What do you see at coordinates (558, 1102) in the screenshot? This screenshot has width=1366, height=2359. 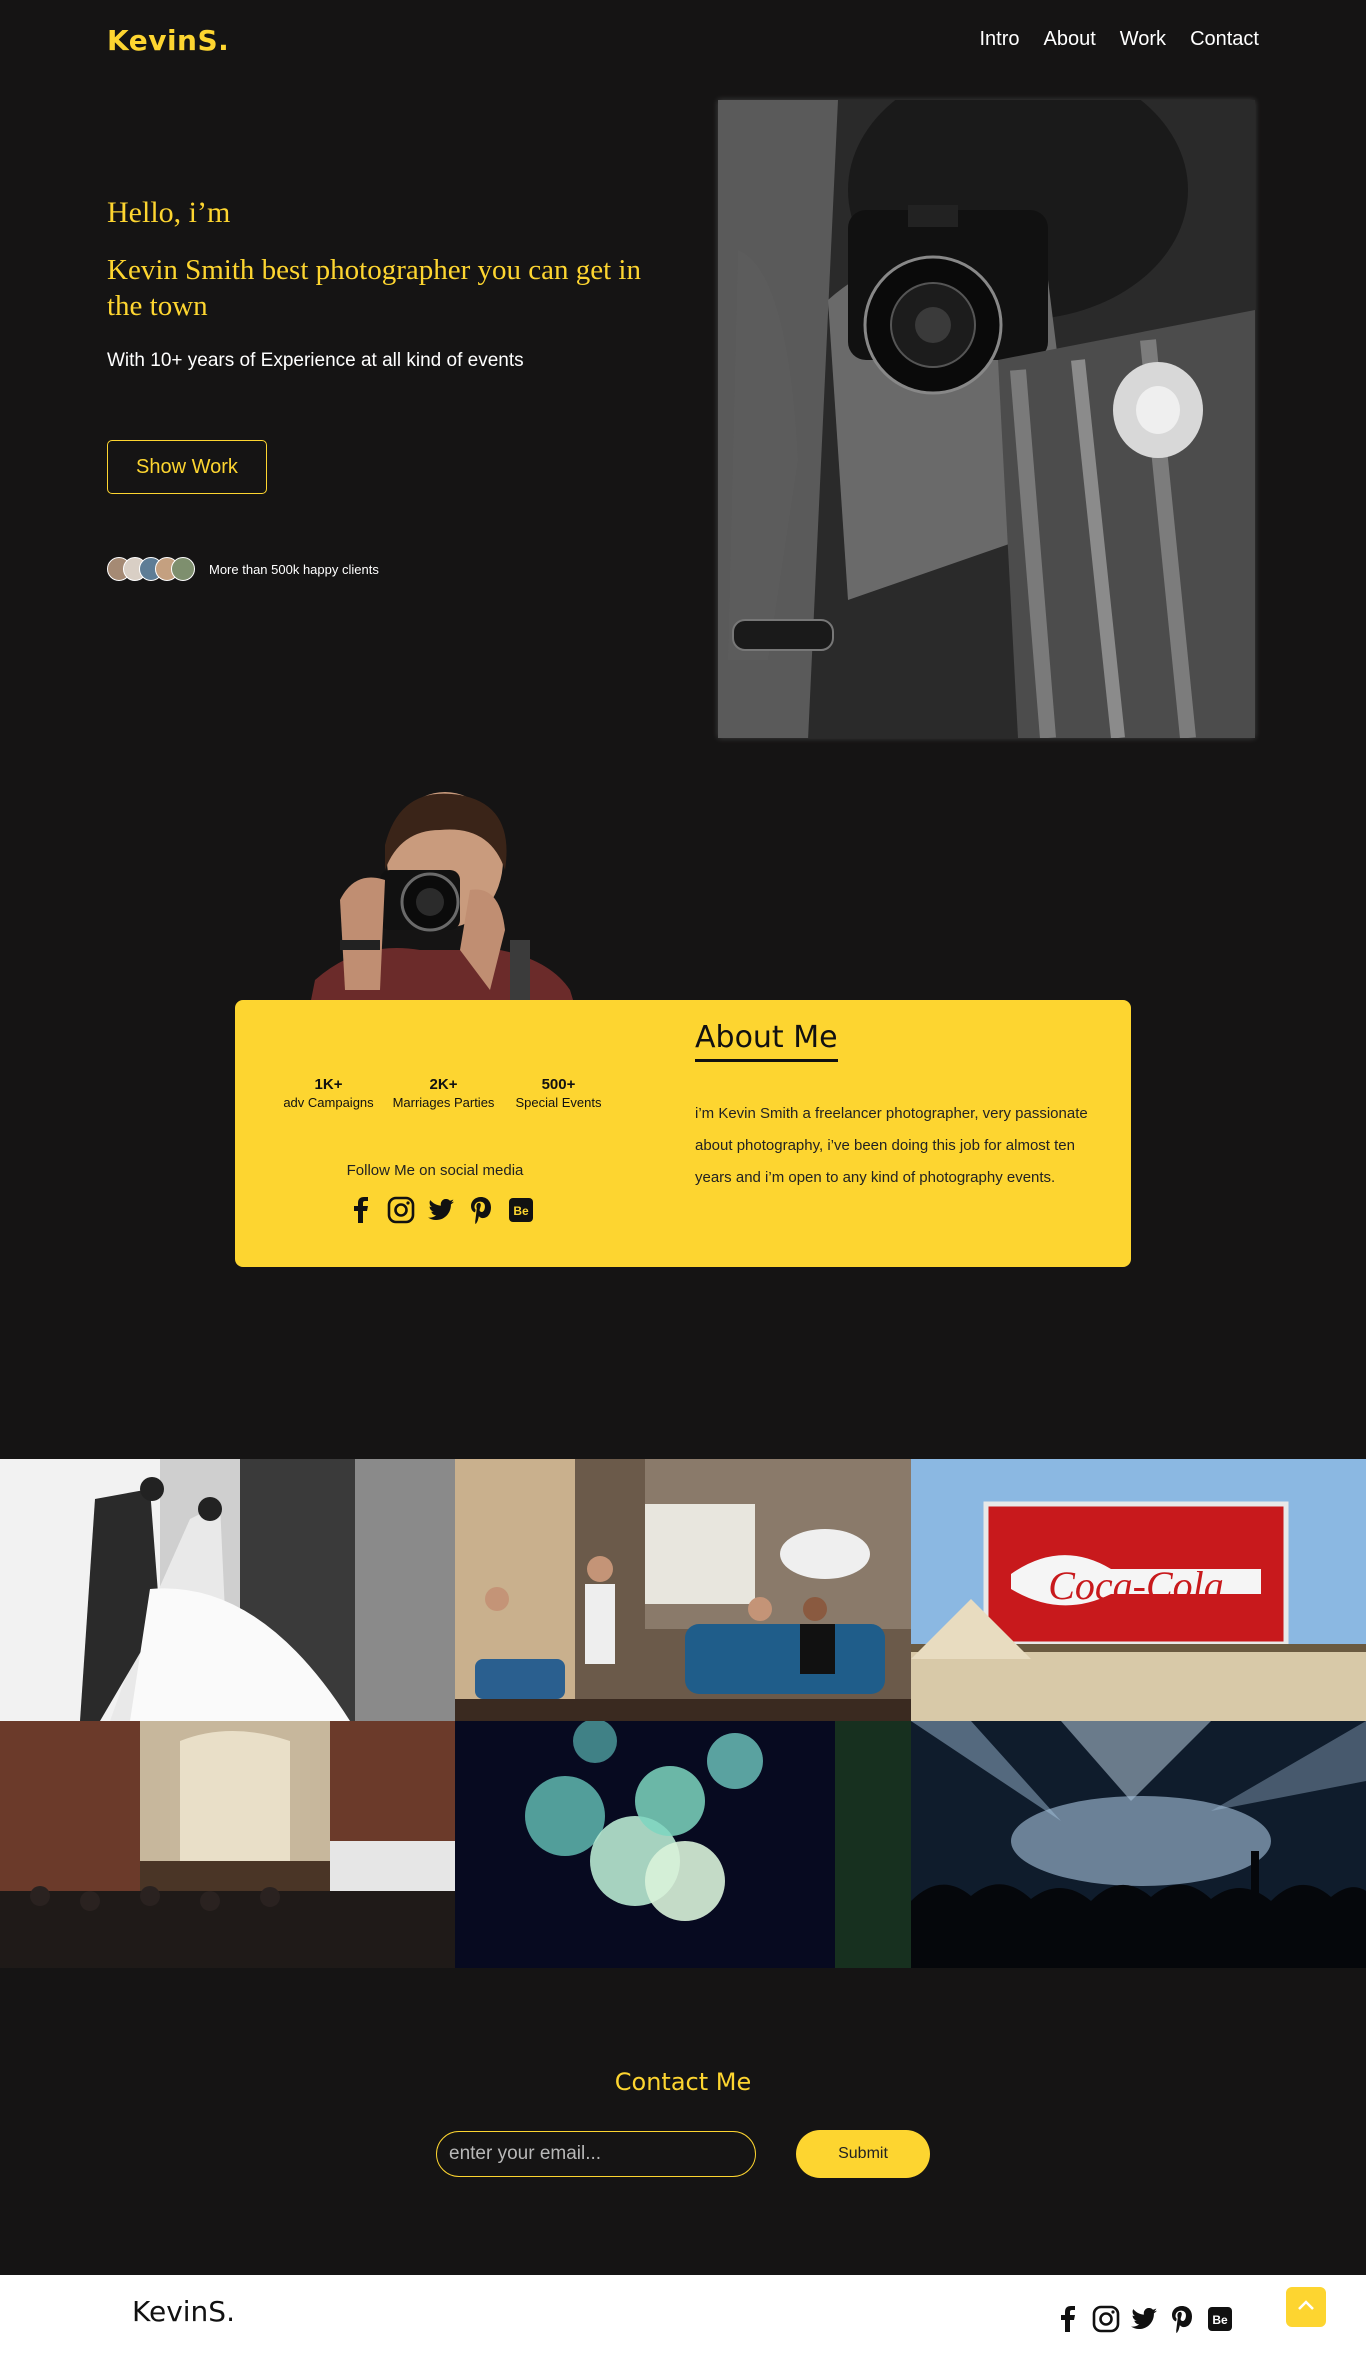 I see `stat-label: Special Events` at bounding box center [558, 1102].